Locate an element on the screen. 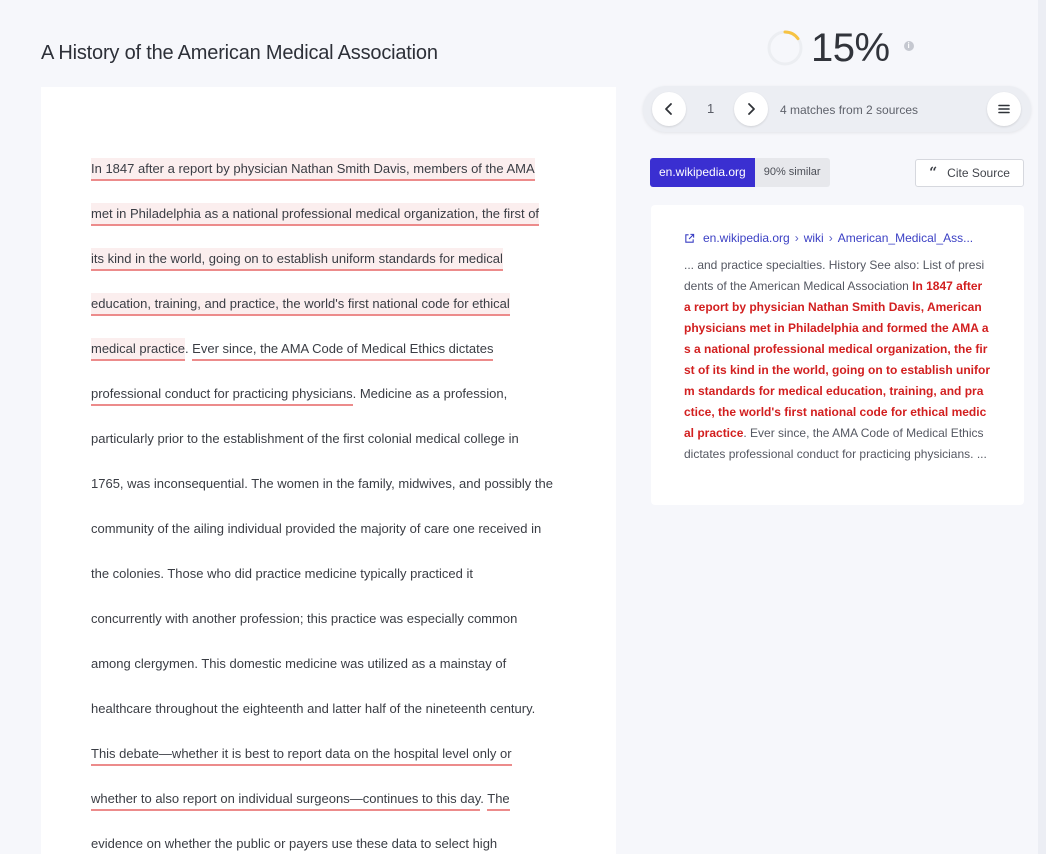 The width and height of the screenshot is (1046, 854). hamburger-menu-icon is located at coordinates (1004, 109).